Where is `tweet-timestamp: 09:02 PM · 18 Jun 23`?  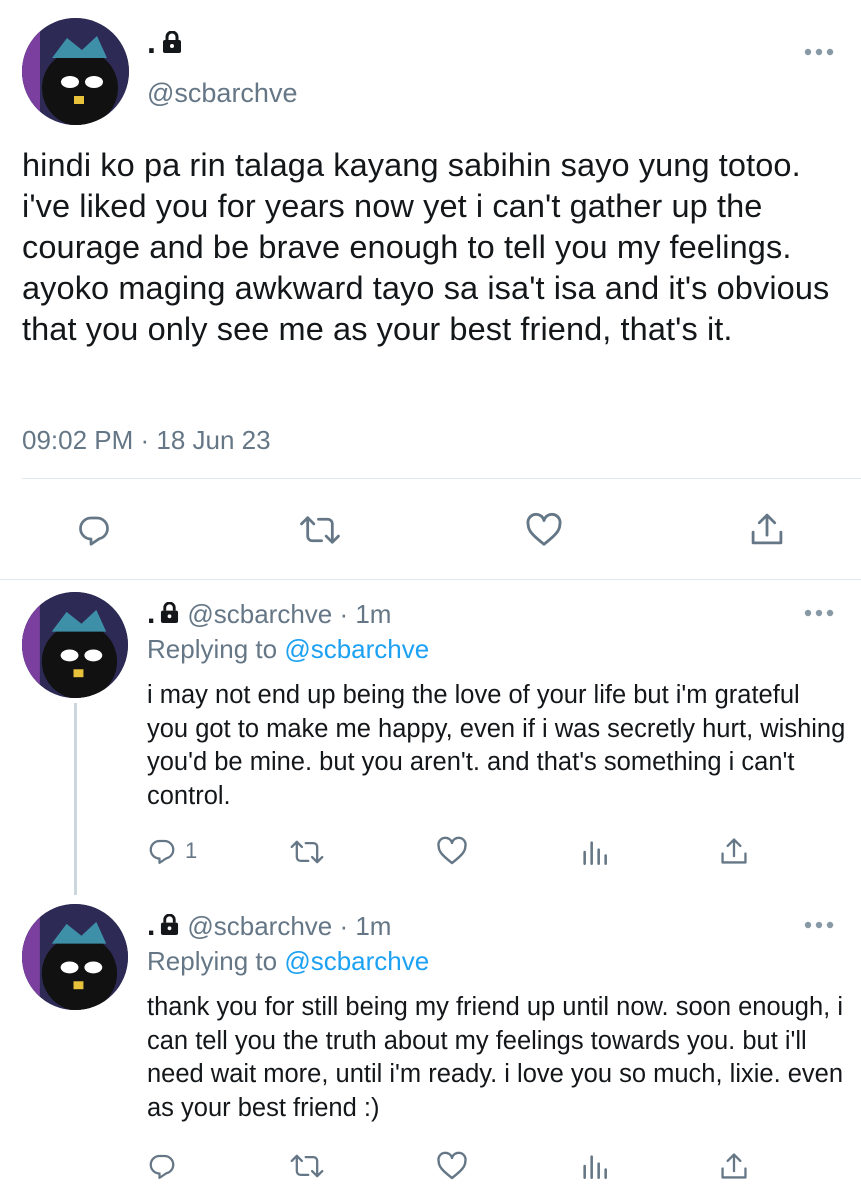 tweet-timestamp: 09:02 PM · 18 Jun 23 is located at coordinates (146, 440).